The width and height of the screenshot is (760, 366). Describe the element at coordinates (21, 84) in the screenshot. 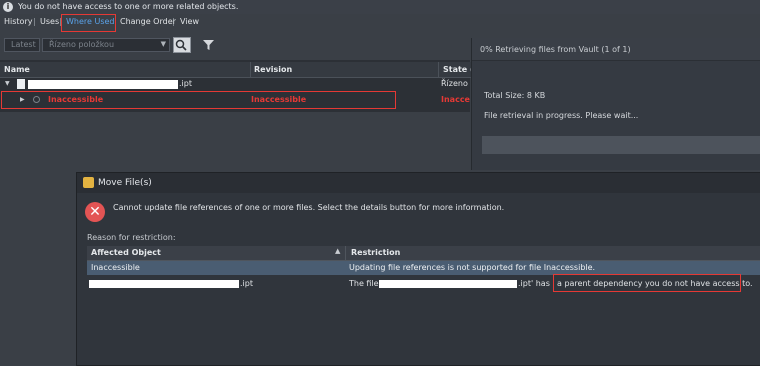

I see `file-icon` at that location.